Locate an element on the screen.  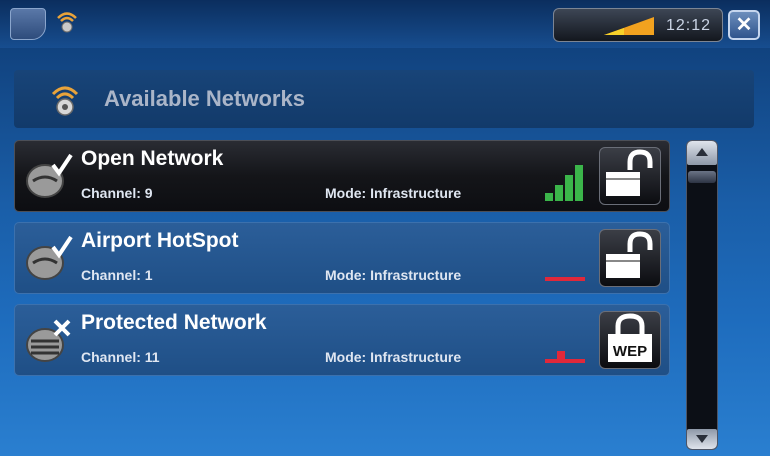
wep-label: WEP is located at coordinates (630, 351).